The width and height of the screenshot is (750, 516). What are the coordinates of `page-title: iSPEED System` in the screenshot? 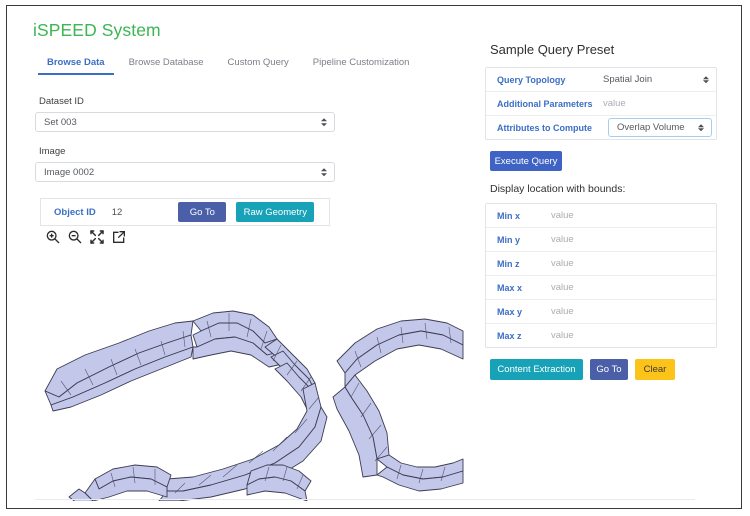 It's located at (97, 30).